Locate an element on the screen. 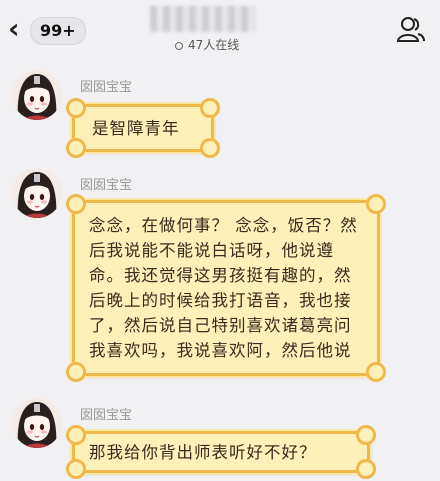 The height and width of the screenshot is (481, 440). online-count: 47人在线 is located at coordinates (214, 45).